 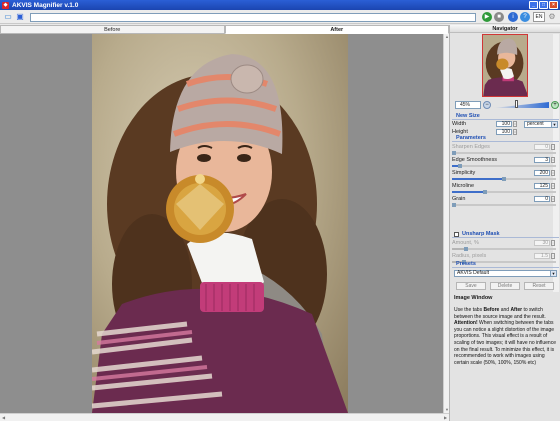 I want to click on new-size-heading: New Size, so click(x=505, y=116).